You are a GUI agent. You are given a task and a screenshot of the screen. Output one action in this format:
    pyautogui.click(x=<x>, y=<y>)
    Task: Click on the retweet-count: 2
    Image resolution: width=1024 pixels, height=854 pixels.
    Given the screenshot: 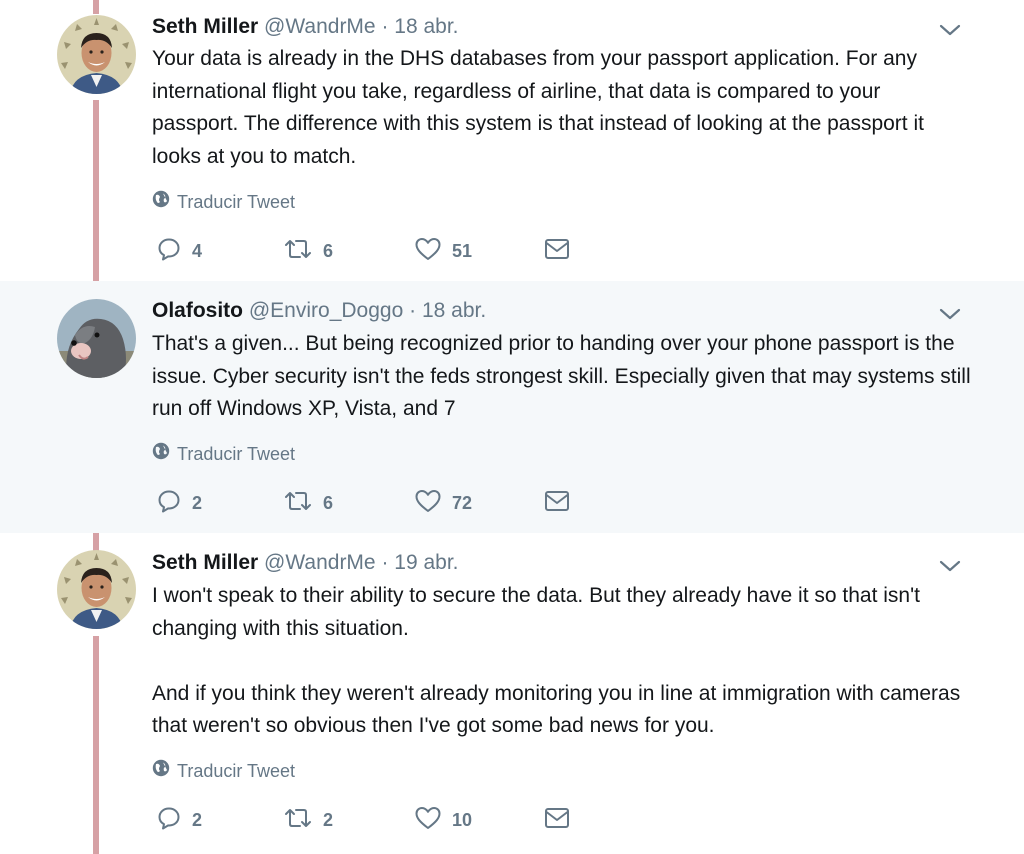 What is the action you would take?
    pyautogui.click(x=328, y=819)
    